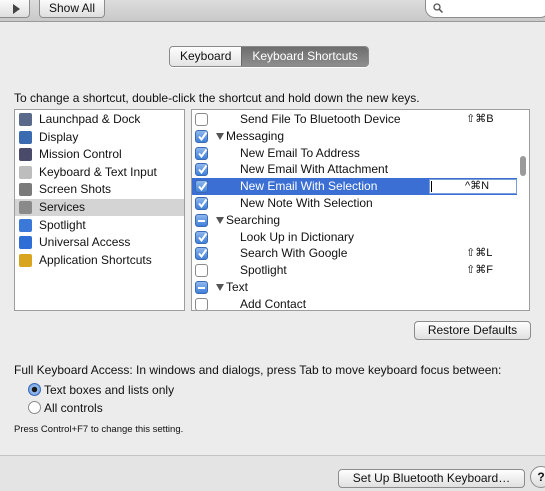  I want to click on category-item: Universal Access, so click(99, 242).